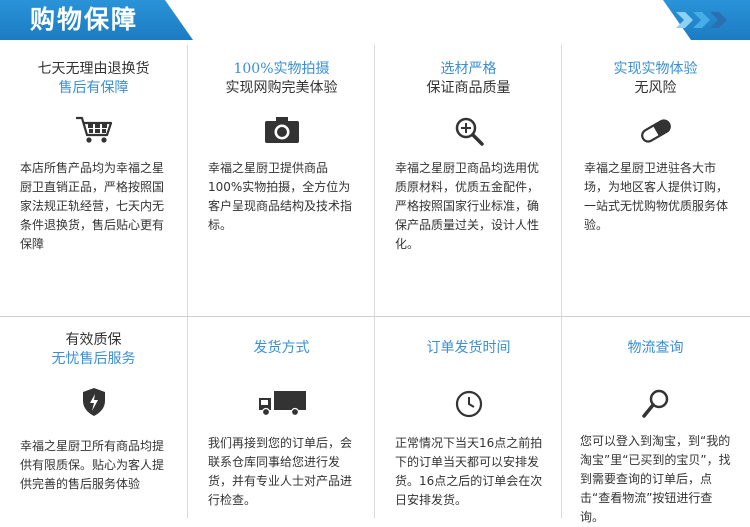 The height and width of the screenshot is (527, 750). What do you see at coordinates (280, 196) in the screenshot?
I see `card-description: 幸福之星厨卫提供商品100%实物拍摄，全方位为客户呈现商品结构及技术指标。` at bounding box center [280, 196].